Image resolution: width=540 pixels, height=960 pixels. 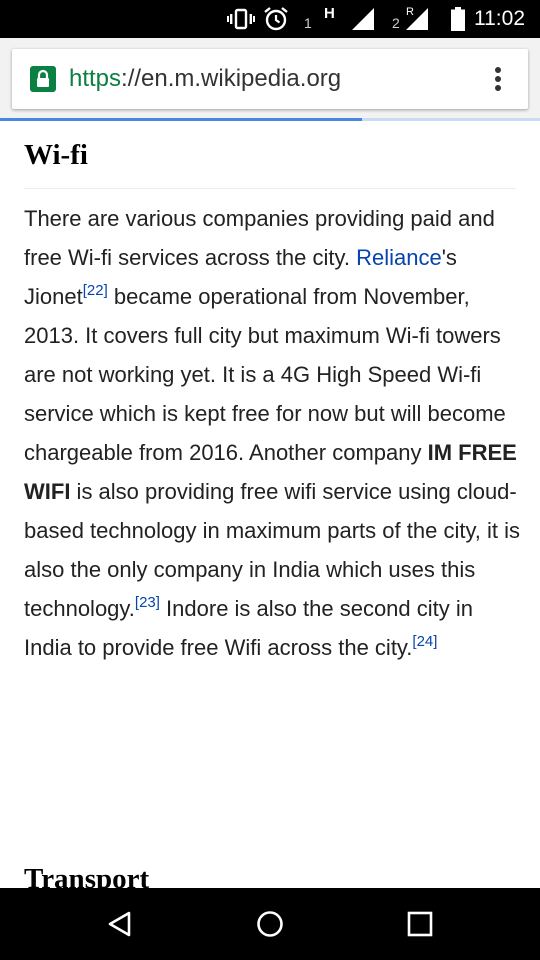 I want to click on url-scheme: https, so click(x=95, y=78).